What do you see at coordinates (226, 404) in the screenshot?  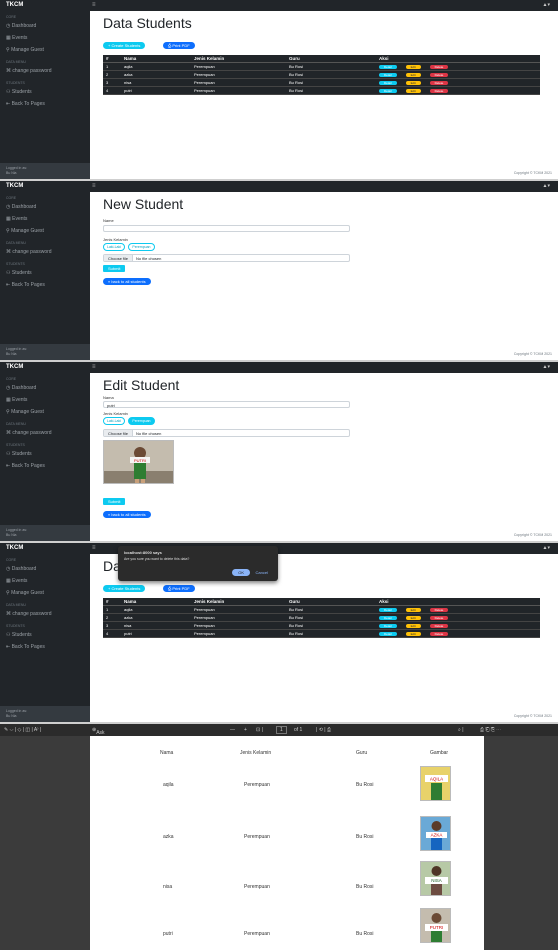 I see `name-input: putri` at bounding box center [226, 404].